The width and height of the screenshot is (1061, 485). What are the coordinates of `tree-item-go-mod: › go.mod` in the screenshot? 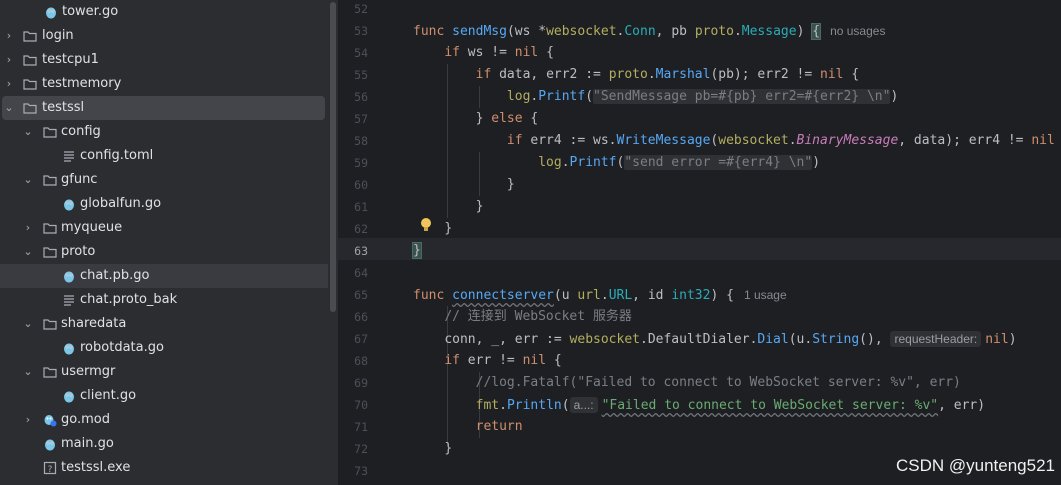 It's located at (162, 420).